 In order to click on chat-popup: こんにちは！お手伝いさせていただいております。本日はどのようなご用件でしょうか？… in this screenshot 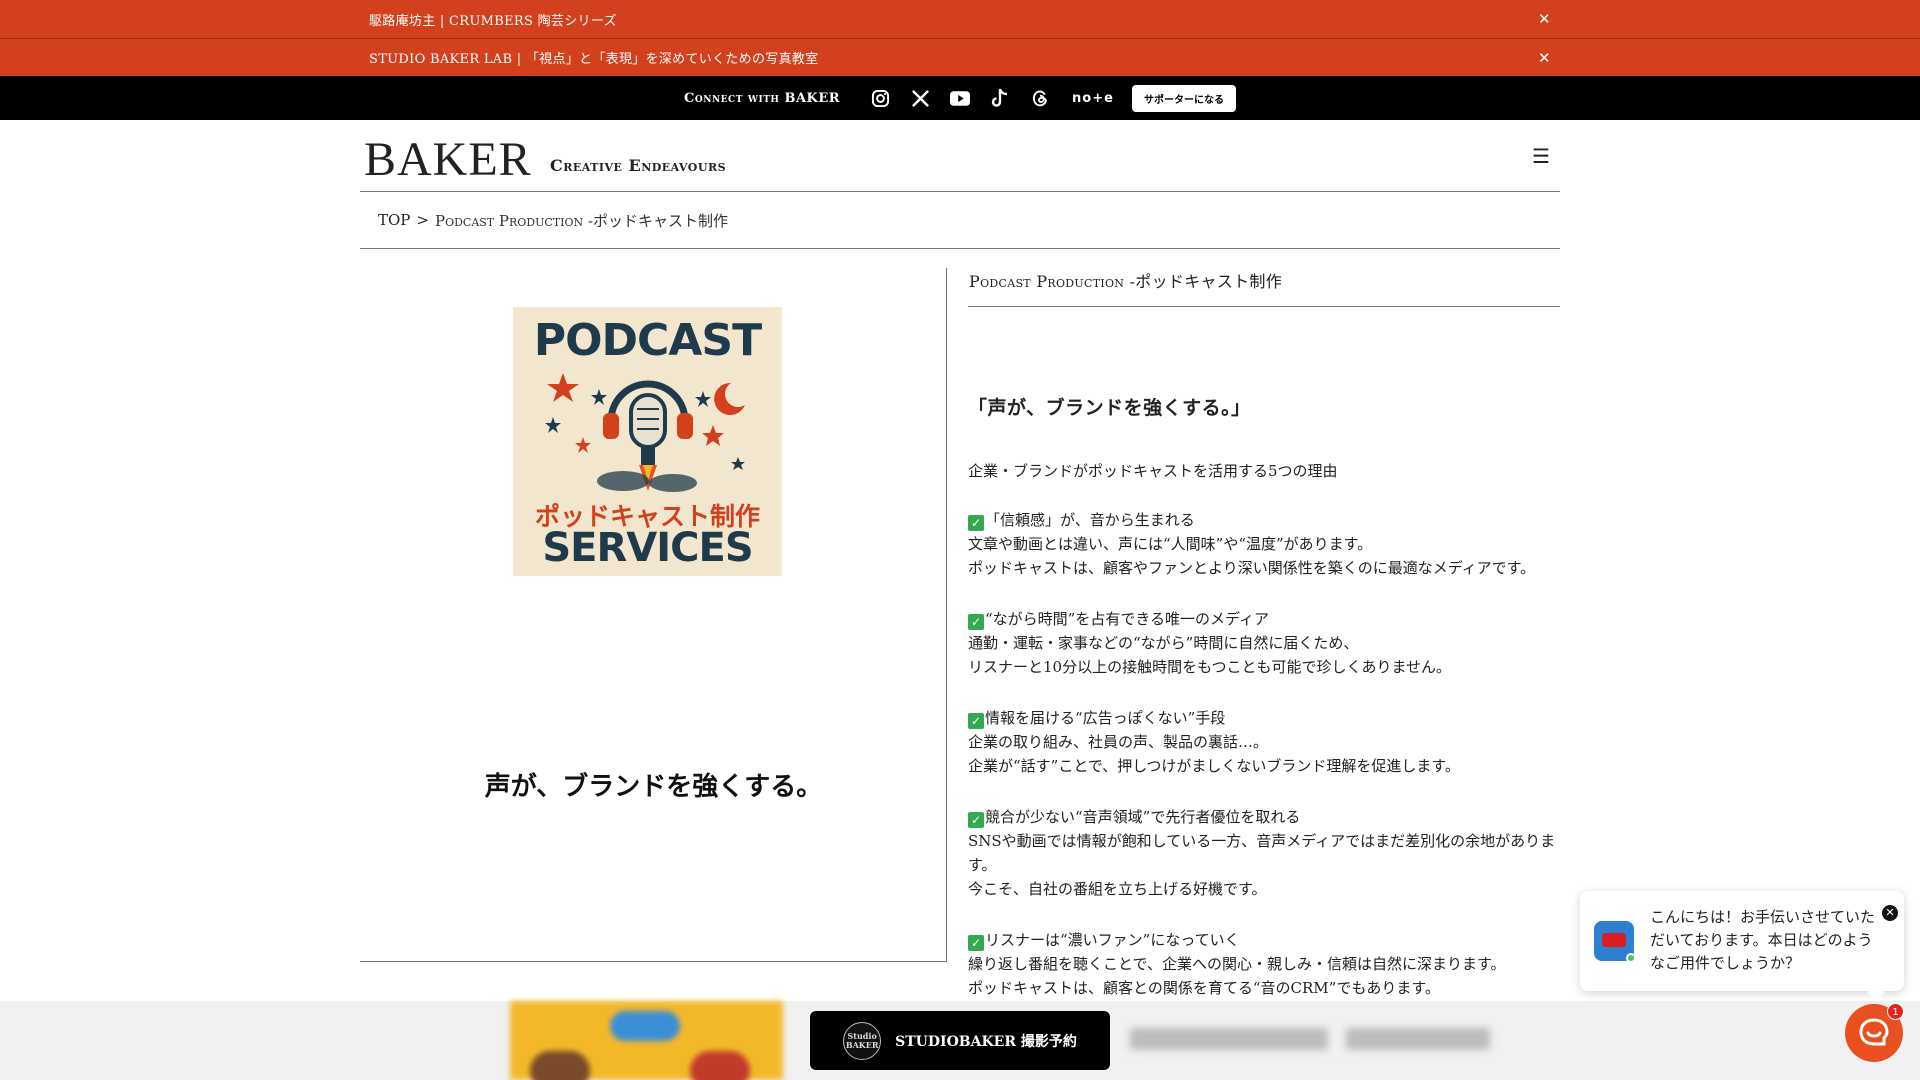, I will do `click(1742, 946)`.